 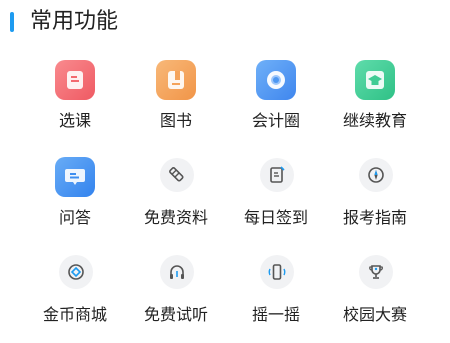 What do you see at coordinates (176, 196) in the screenshot?
I see `menu-item-free-materials: 免费资料` at bounding box center [176, 196].